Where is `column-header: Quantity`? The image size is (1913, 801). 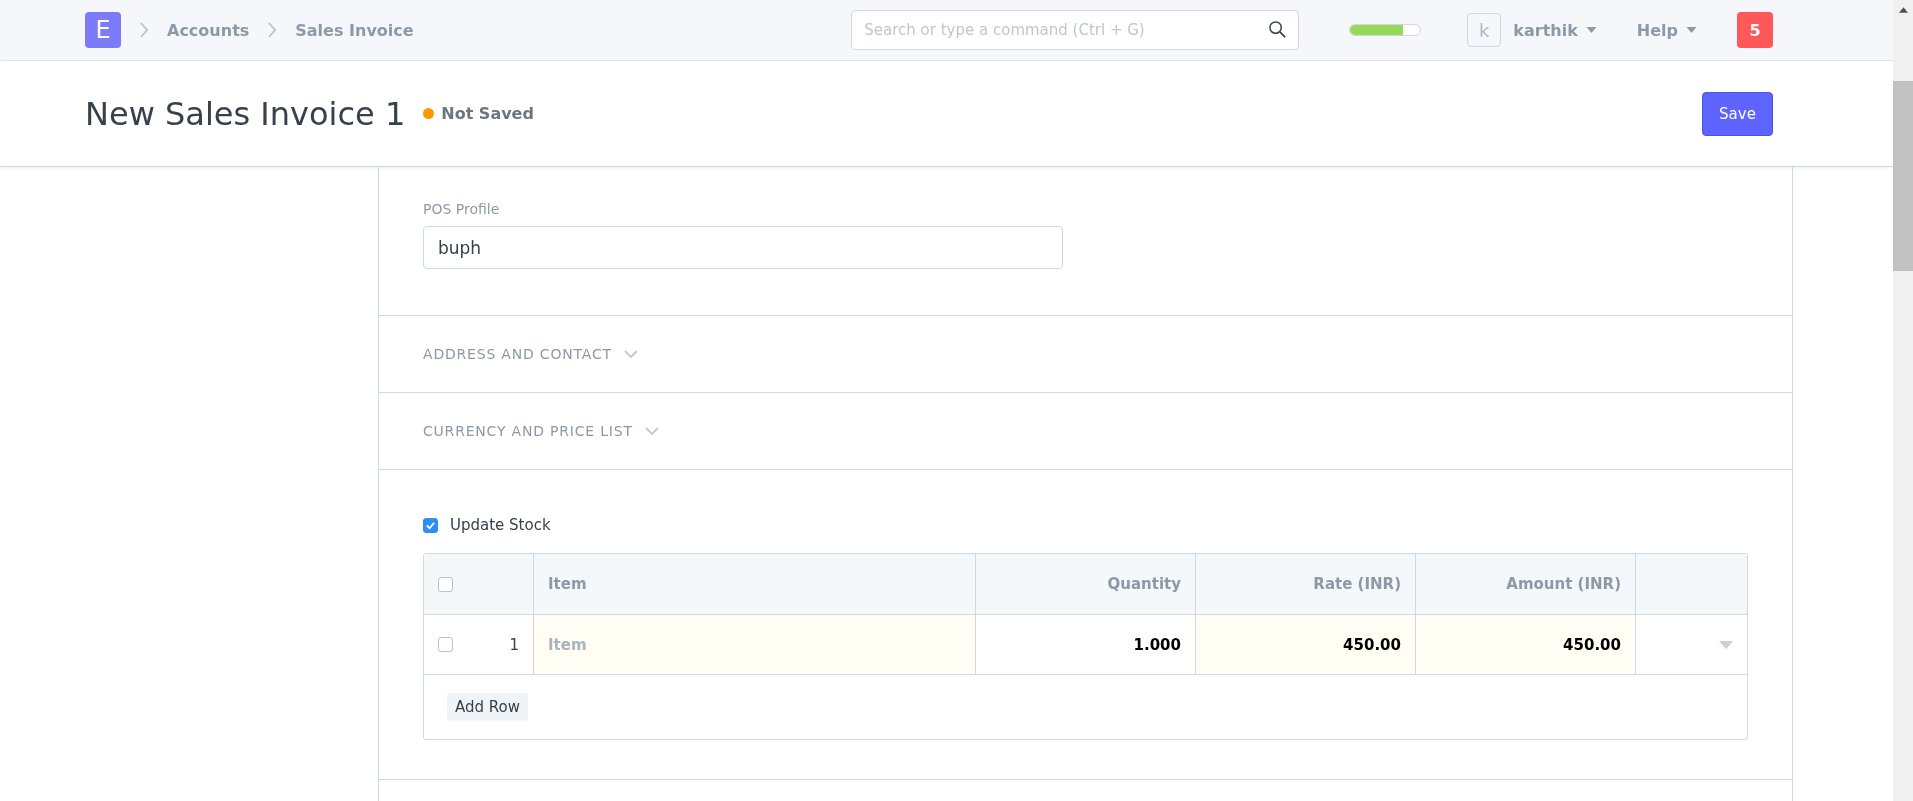 column-header: Quantity is located at coordinates (1144, 584).